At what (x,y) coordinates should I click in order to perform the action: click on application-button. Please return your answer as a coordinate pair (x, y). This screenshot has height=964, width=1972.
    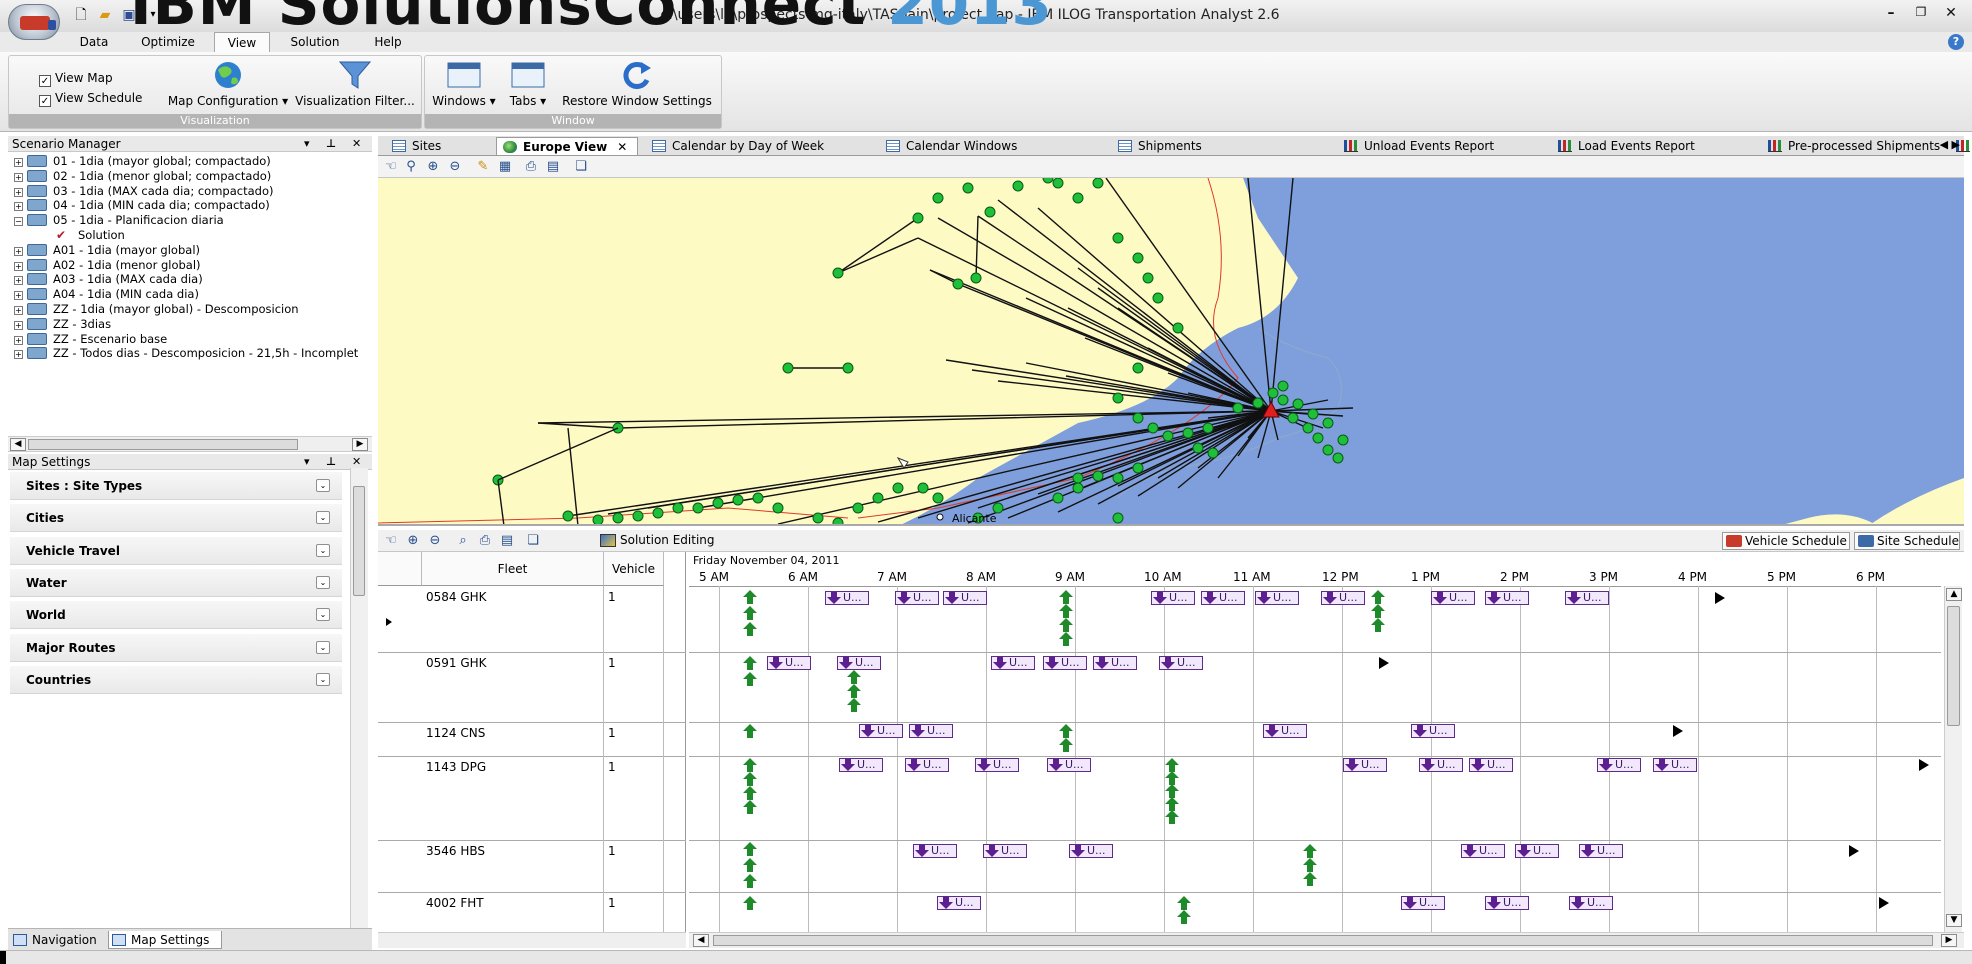
    Looking at the image, I should click on (34, 22).